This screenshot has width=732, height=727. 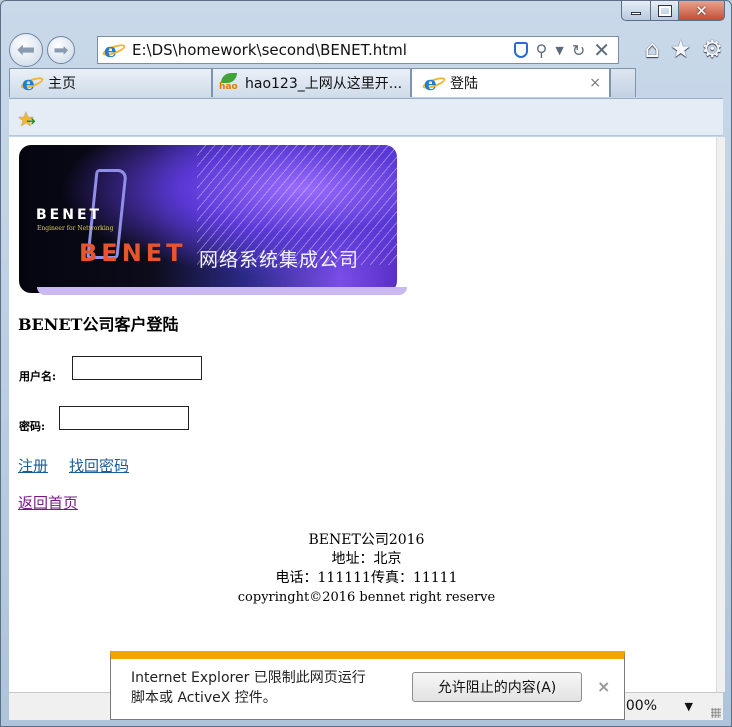 I want to click on favorites-bar: ★ ➜, so click(x=366, y=117).